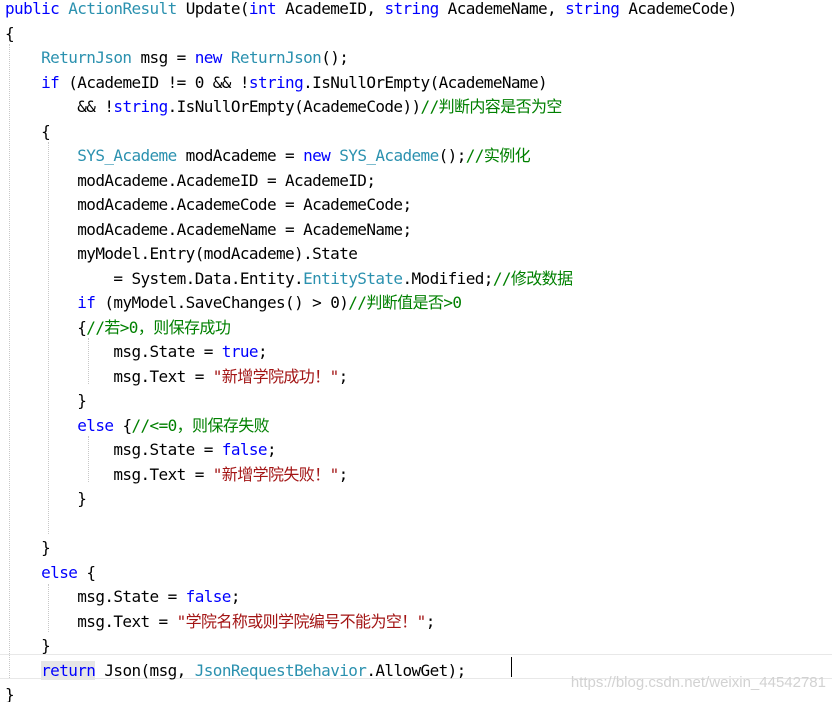 Image resolution: width=832 pixels, height=702 pixels. Describe the element at coordinates (68, 670) in the screenshot. I see `code-token-kw: return` at that location.